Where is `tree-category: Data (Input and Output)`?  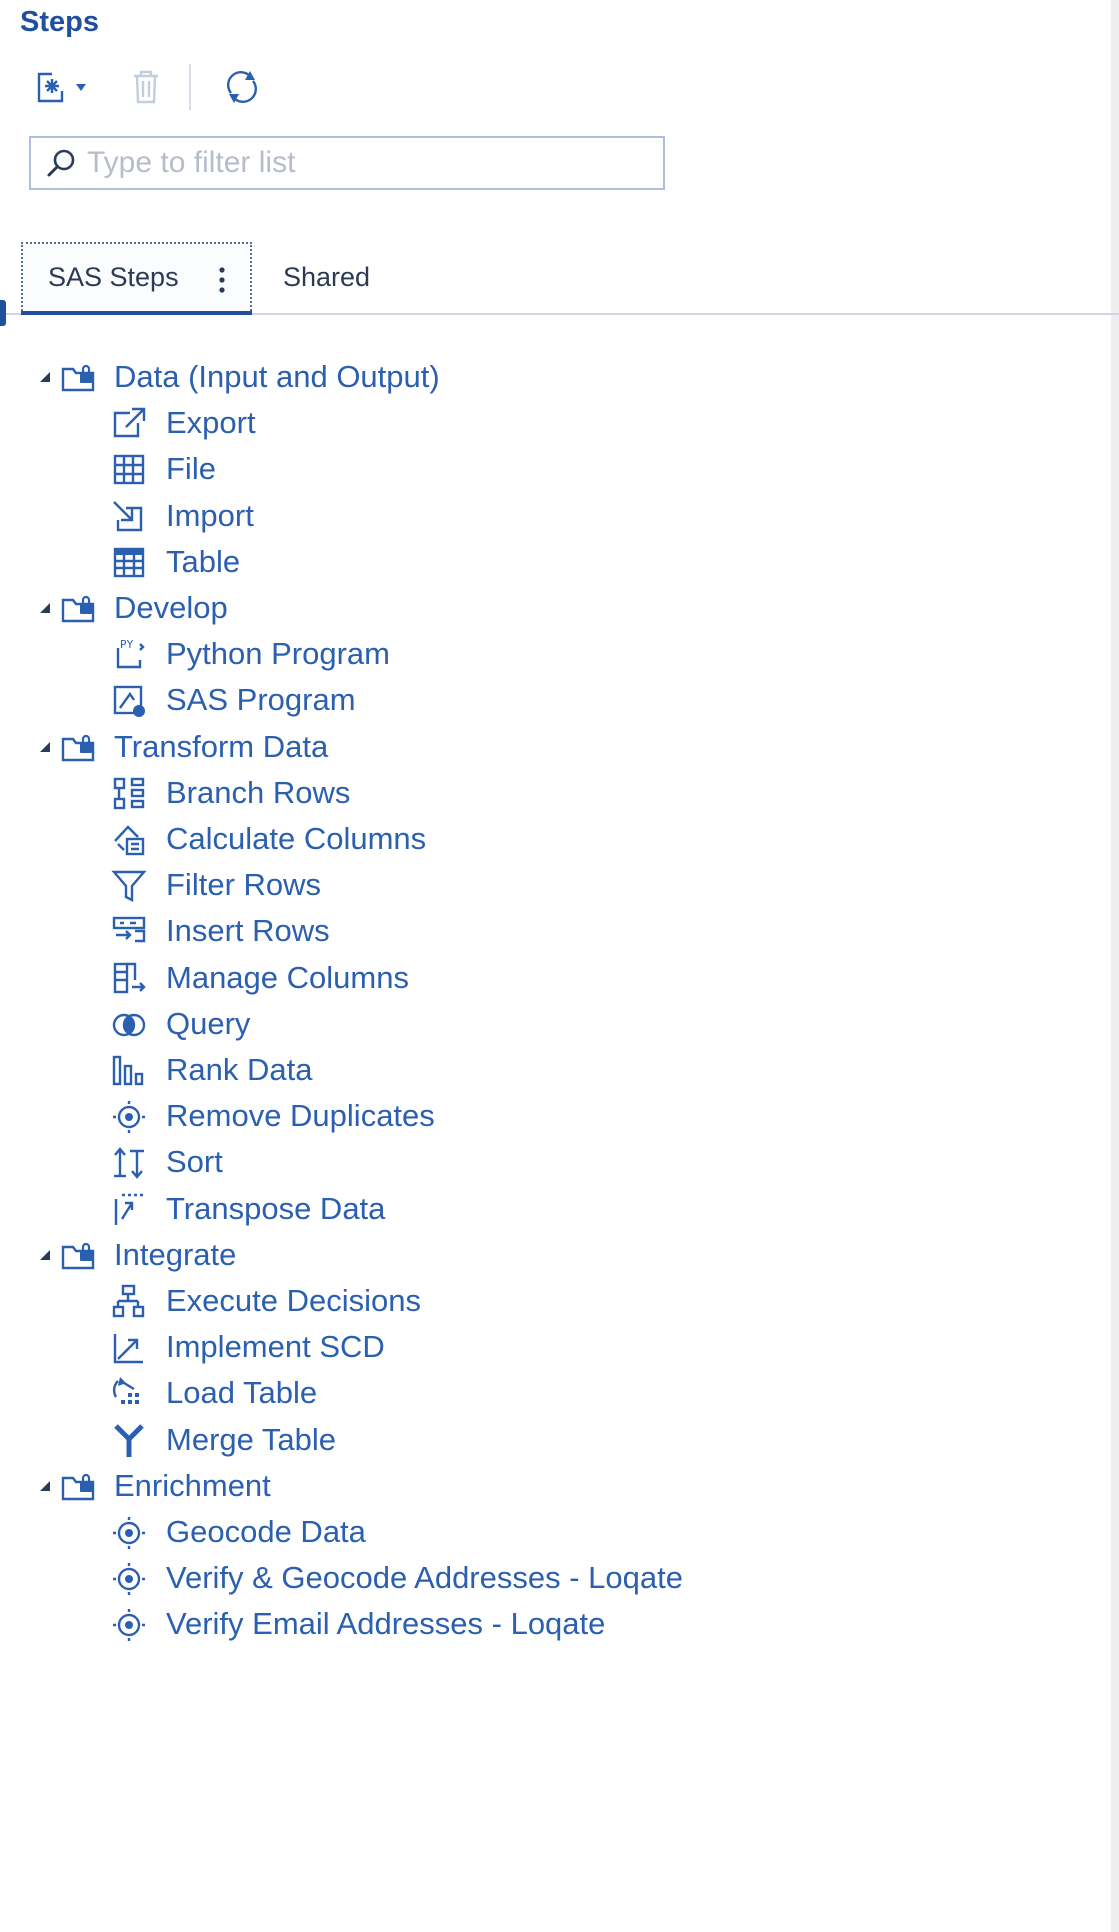 tree-category: Data (Input and Output) is located at coordinates (550, 377).